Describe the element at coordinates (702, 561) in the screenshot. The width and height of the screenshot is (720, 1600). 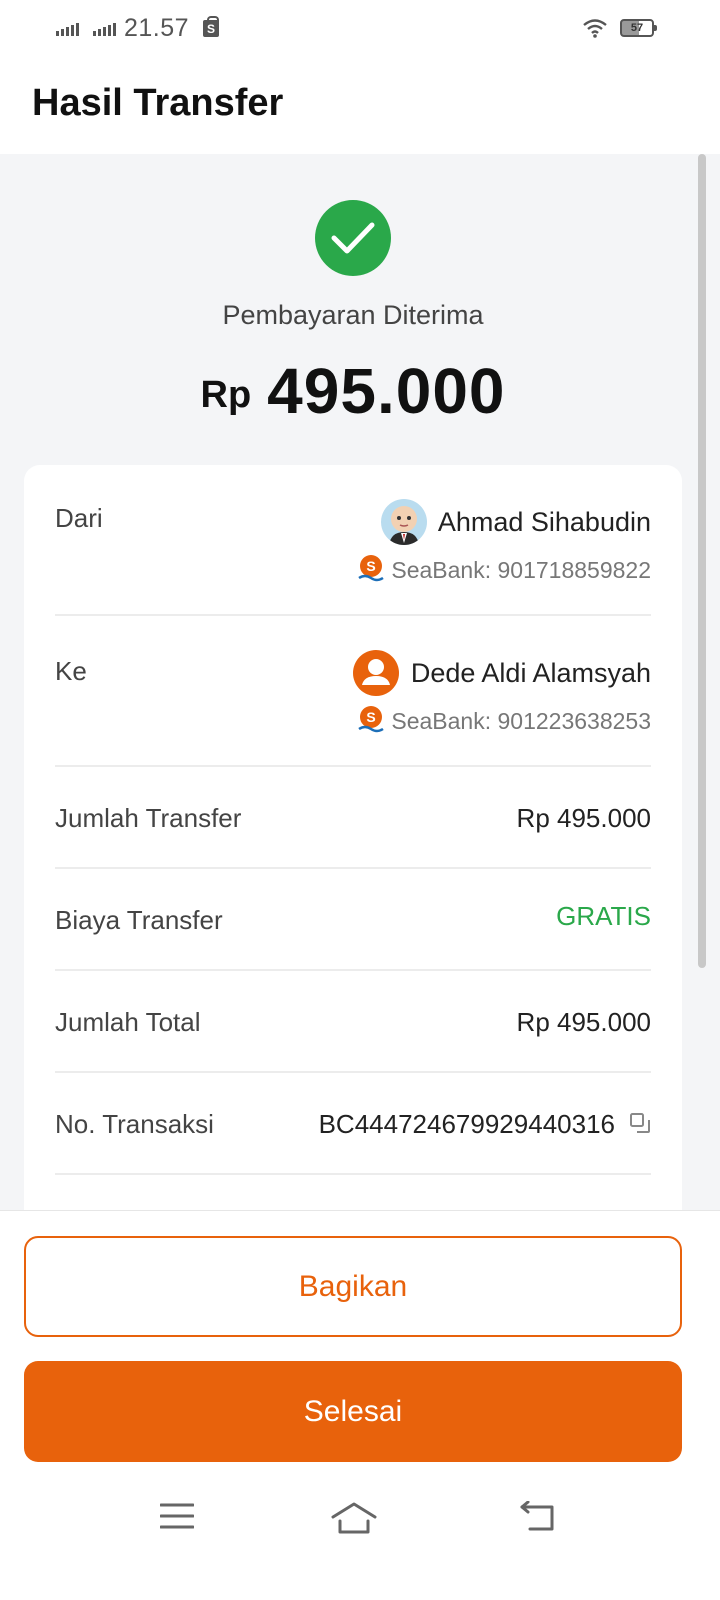
I see `scrollbar` at that location.